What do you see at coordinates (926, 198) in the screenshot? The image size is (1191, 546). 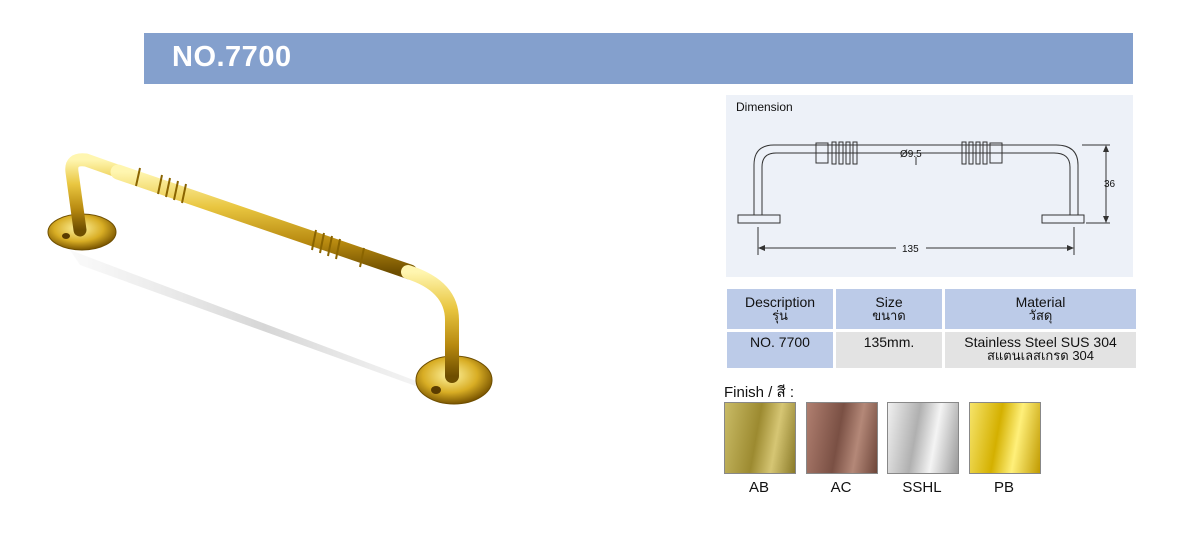 I see `dimension-drawing: Ø9.5 36 135` at bounding box center [926, 198].